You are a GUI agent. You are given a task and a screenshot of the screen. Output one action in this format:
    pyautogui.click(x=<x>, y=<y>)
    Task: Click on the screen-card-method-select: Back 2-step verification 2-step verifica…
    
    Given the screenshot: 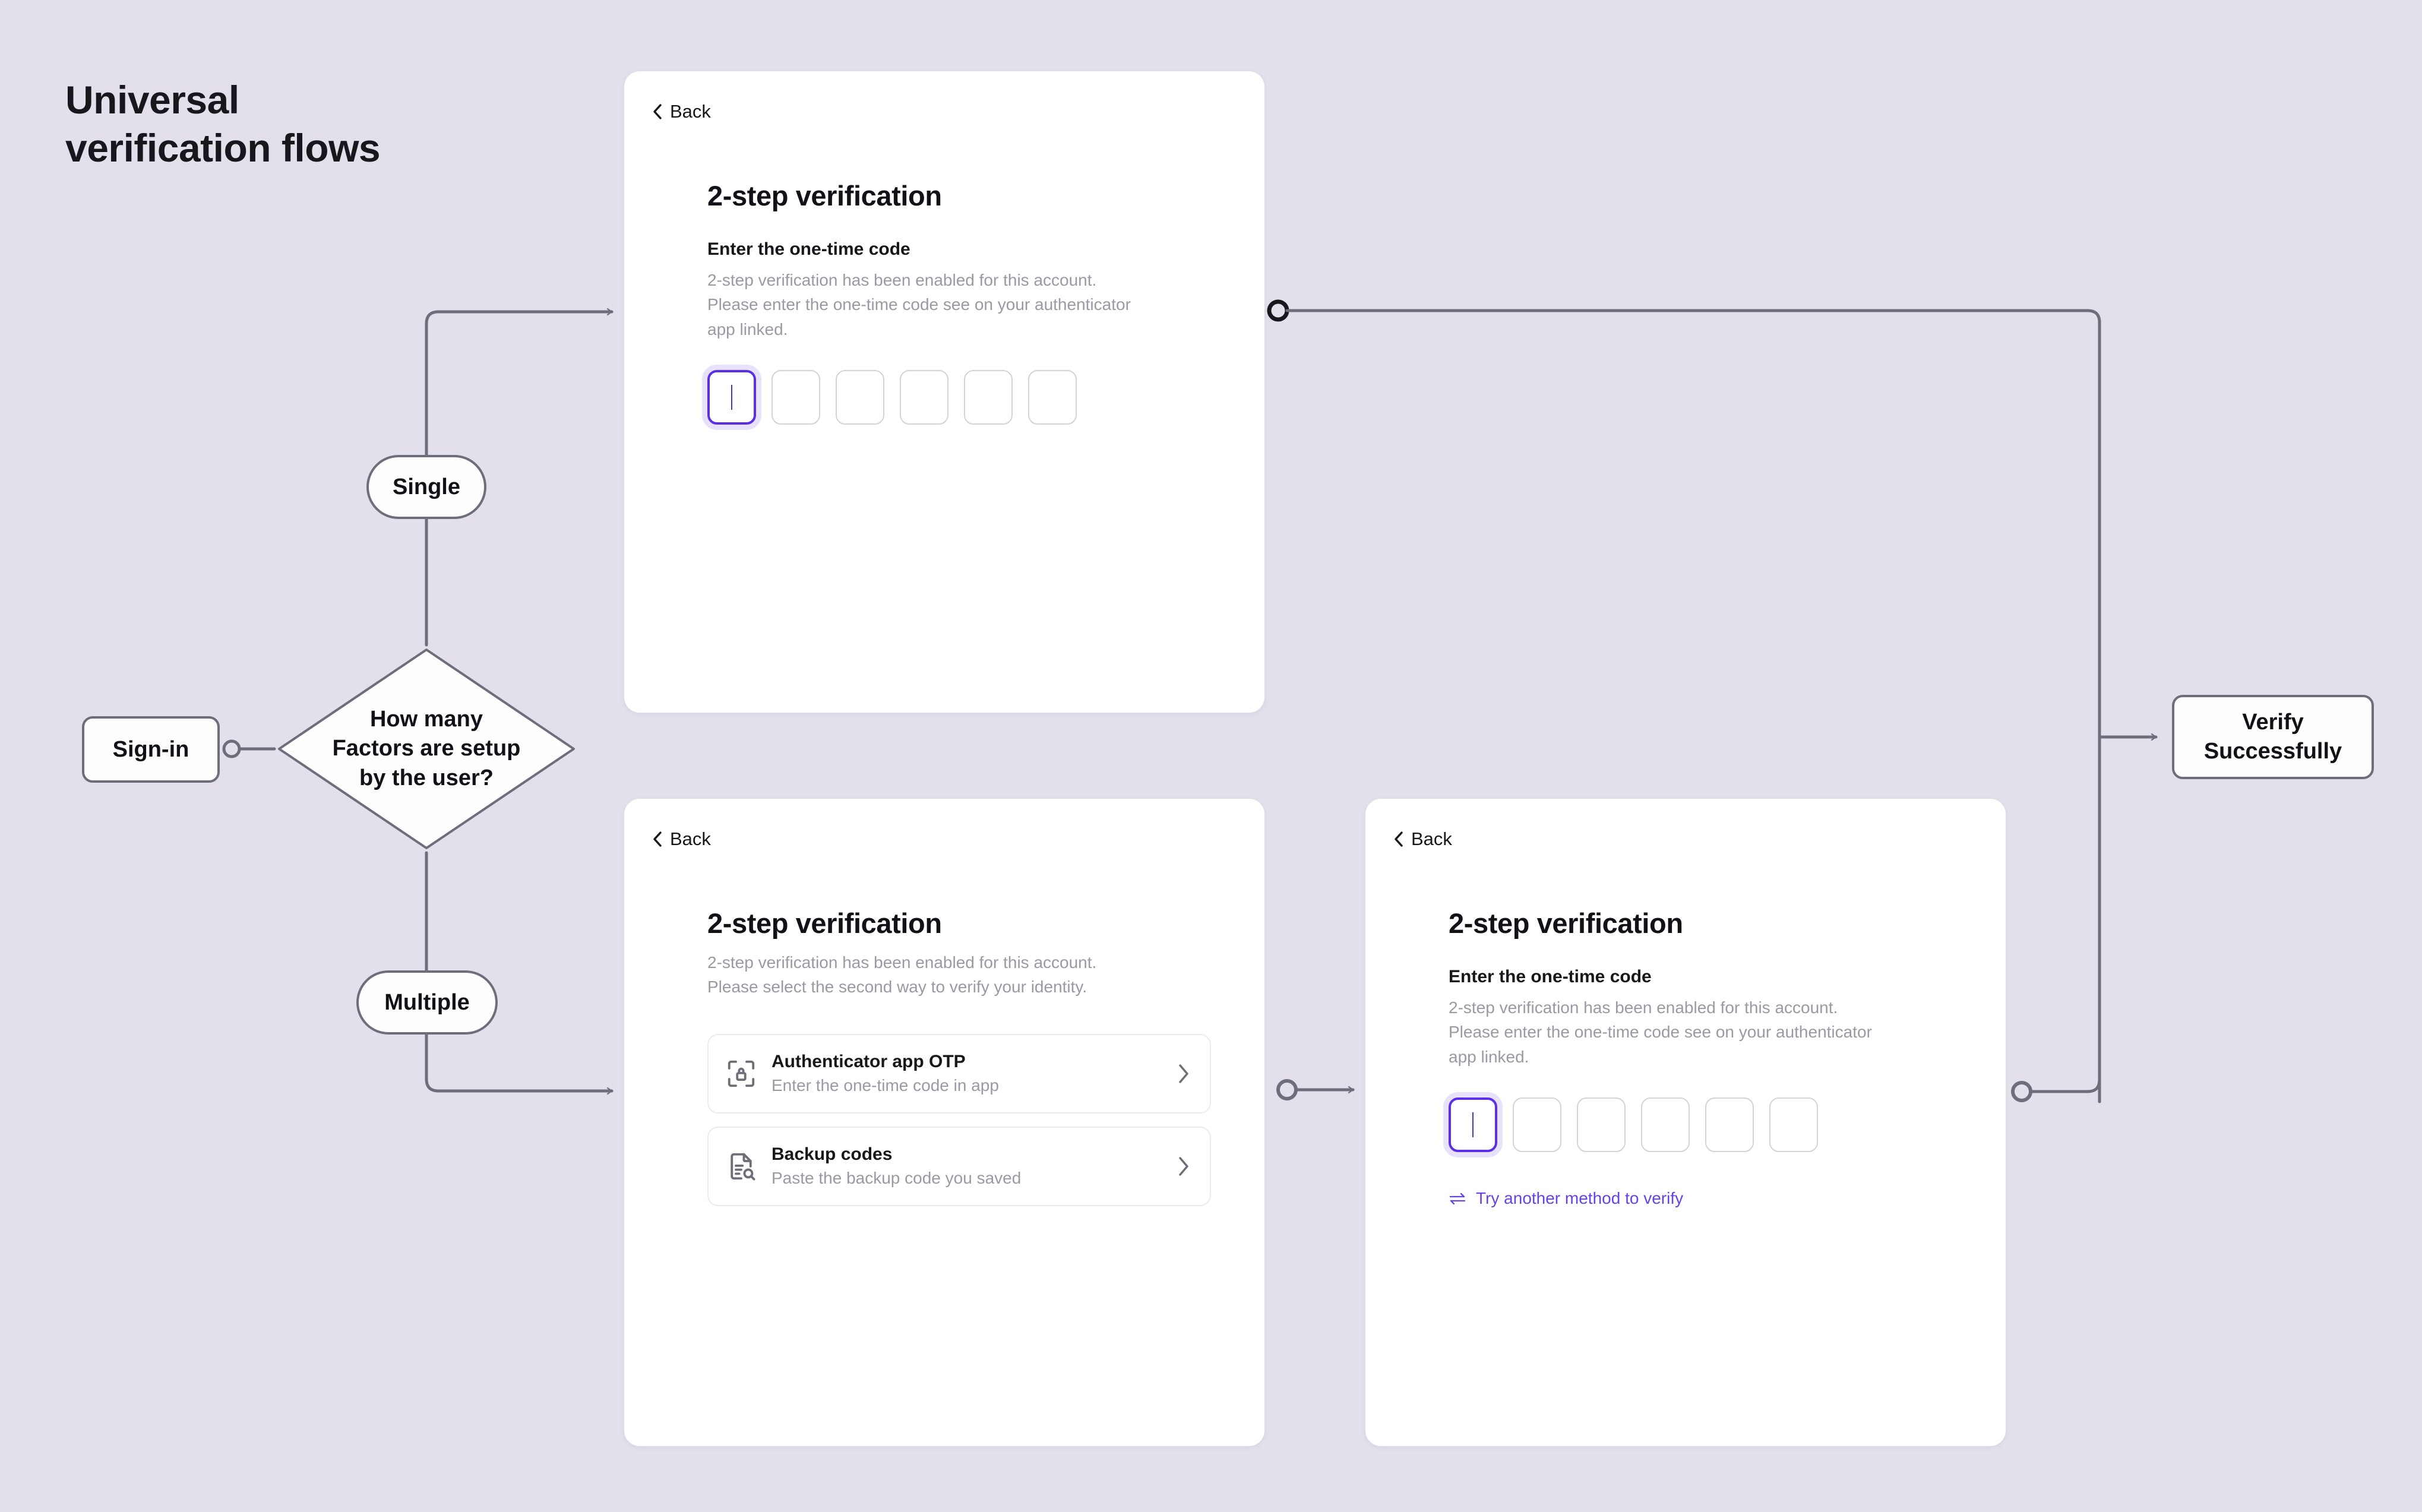 What is the action you would take?
    pyautogui.click(x=944, y=1122)
    